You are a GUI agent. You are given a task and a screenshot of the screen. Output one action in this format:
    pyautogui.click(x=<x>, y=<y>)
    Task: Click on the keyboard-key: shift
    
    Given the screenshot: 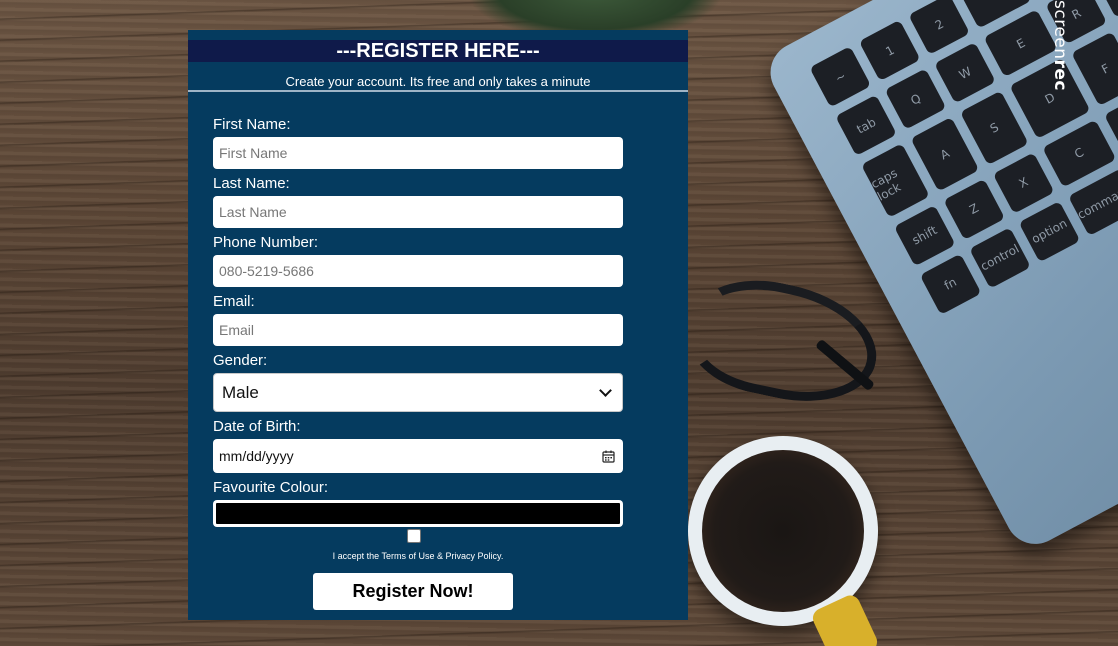 What is the action you would take?
    pyautogui.click(x=924, y=235)
    